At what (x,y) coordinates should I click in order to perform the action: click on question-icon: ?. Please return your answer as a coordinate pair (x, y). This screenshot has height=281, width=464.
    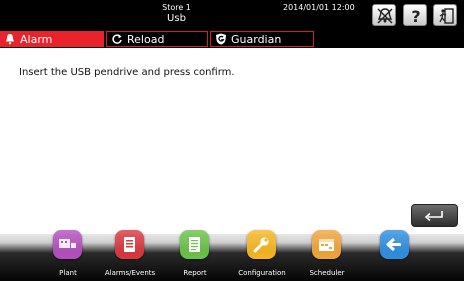
    Looking at the image, I should click on (415, 16).